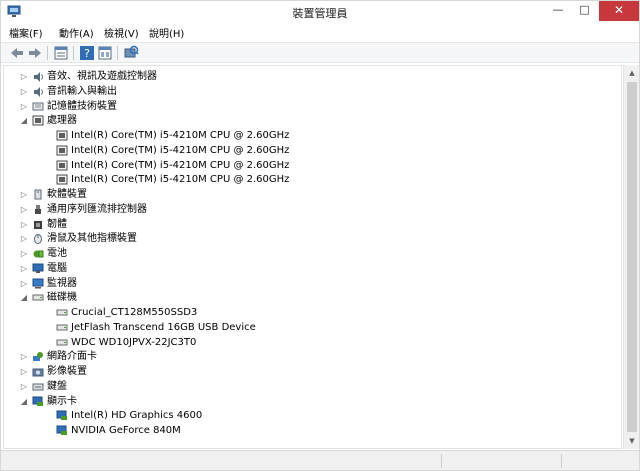 The width and height of the screenshot is (640, 471). What do you see at coordinates (38, 253) in the screenshot?
I see `battery-icon` at bounding box center [38, 253].